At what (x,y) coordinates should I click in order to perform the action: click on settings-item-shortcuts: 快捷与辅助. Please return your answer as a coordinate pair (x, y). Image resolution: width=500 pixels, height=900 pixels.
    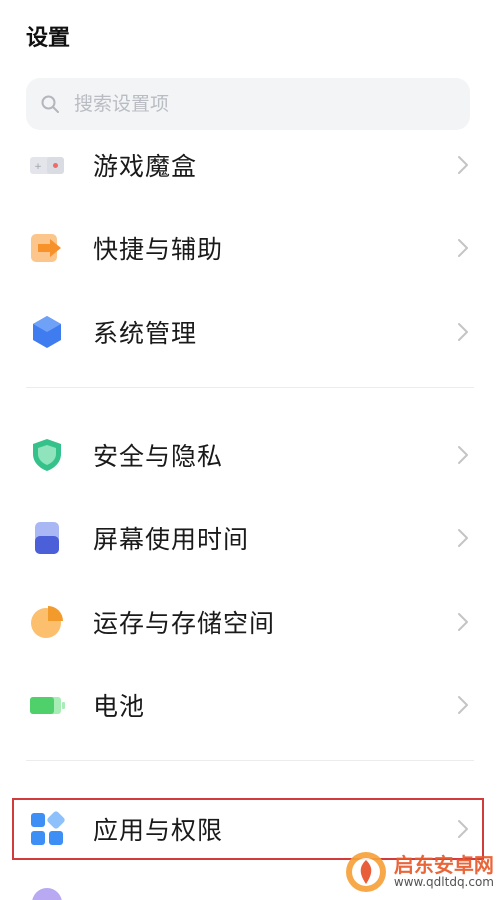
    Looking at the image, I should click on (250, 248).